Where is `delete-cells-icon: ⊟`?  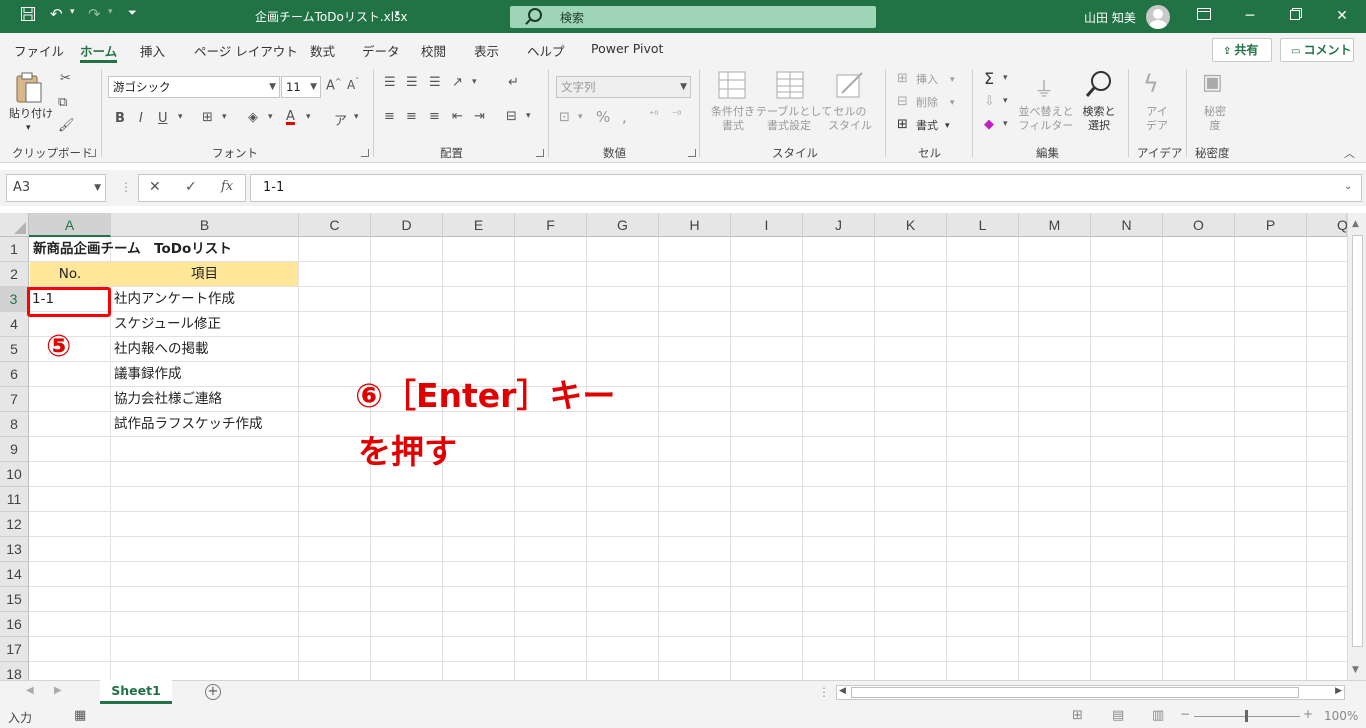 delete-cells-icon: ⊟ is located at coordinates (902, 101).